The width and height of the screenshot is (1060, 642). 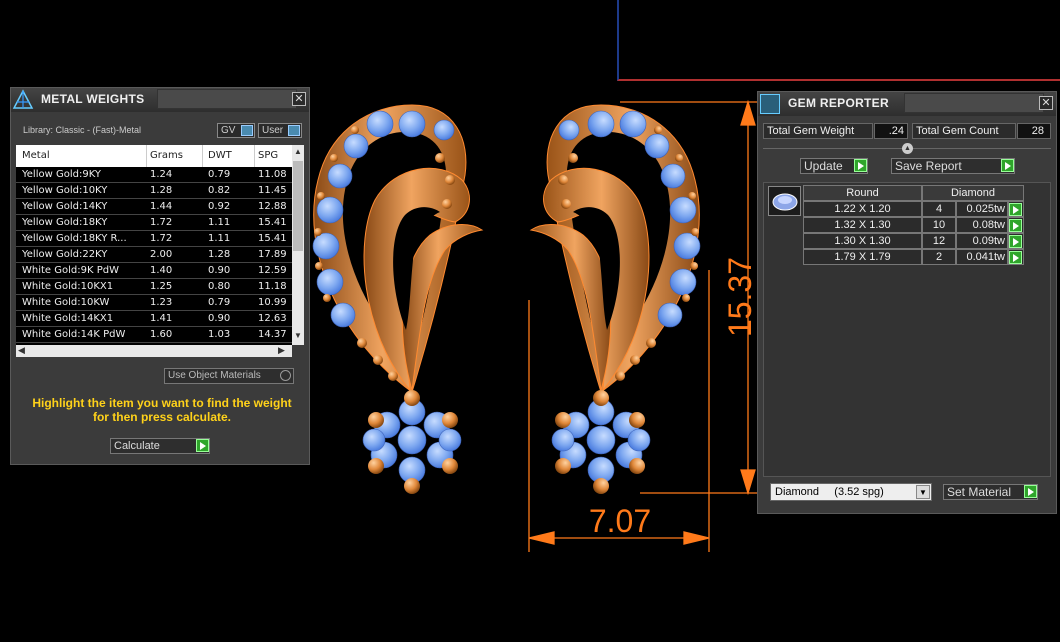 I want to click on metal-weights-titlebar: METAL WEIGHTS ✕, so click(x=160, y=100).